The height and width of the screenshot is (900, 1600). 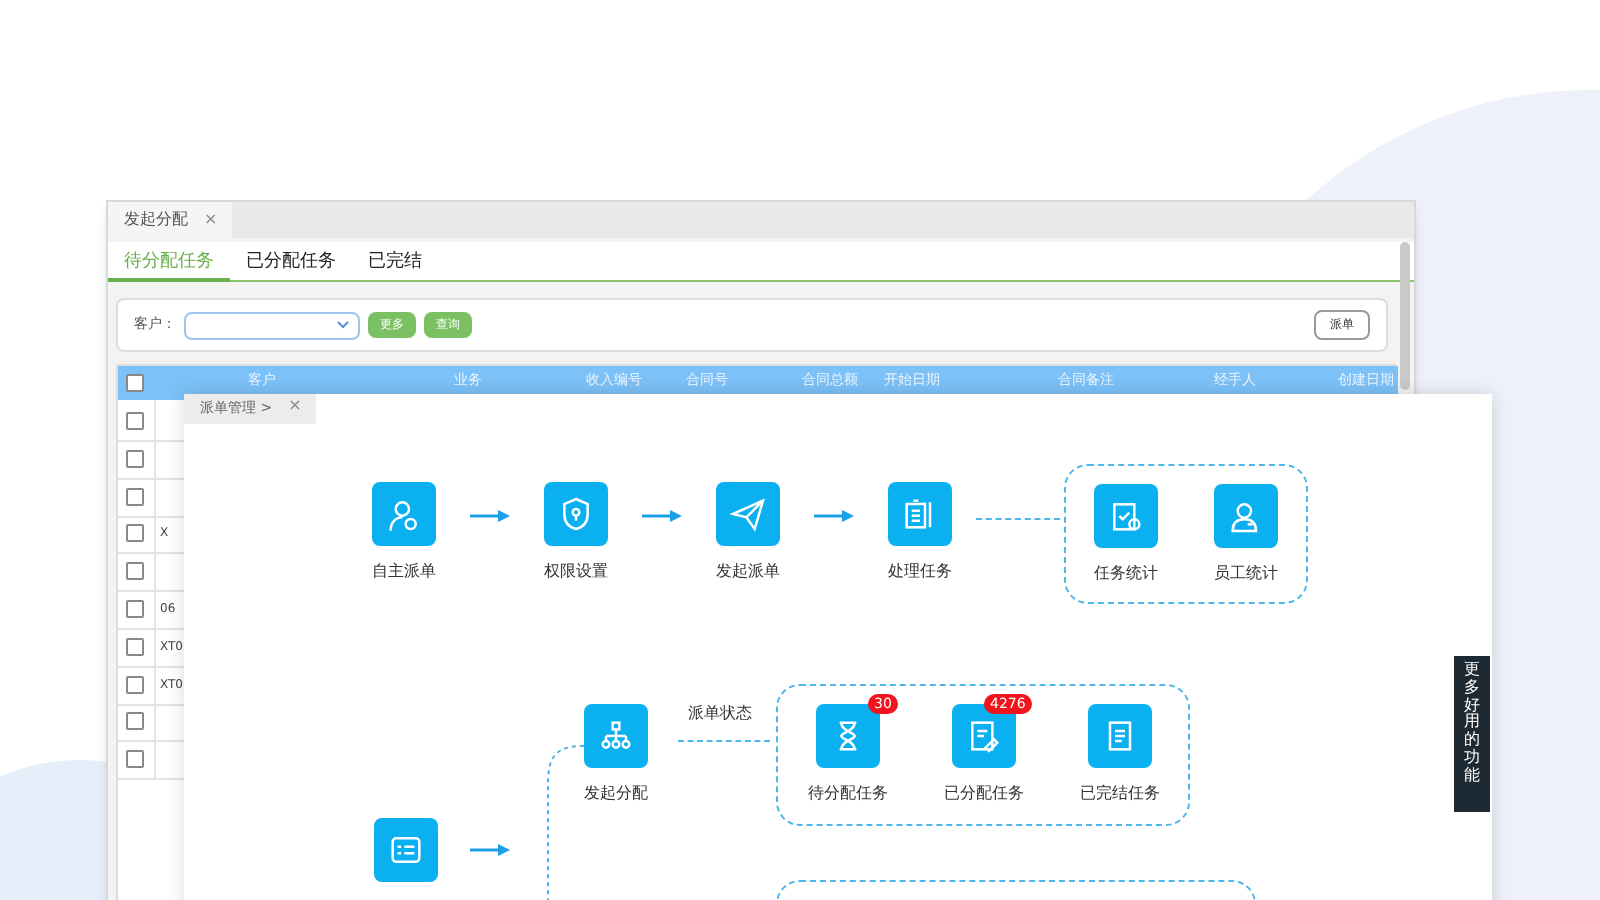 What do you see at coordinates (272, 325) in the screenshot?
I see `customer-dropdown` at bounding box center [272, 325].